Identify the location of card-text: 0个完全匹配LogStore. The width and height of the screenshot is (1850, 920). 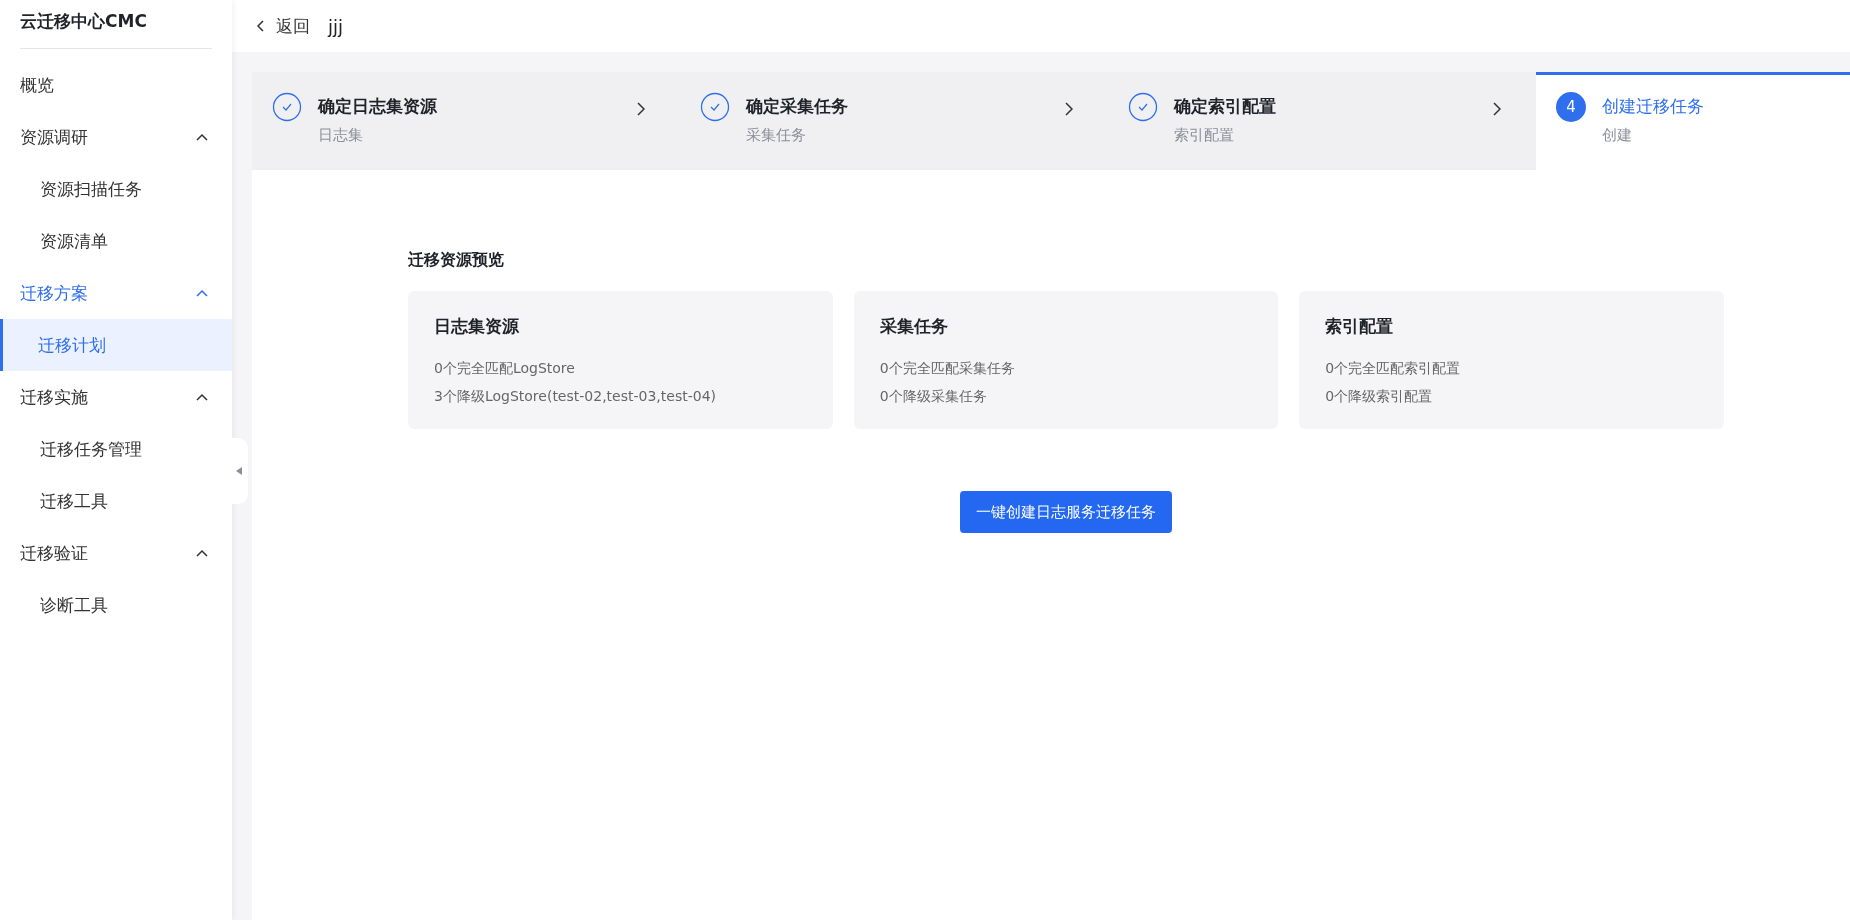
(505, 368).